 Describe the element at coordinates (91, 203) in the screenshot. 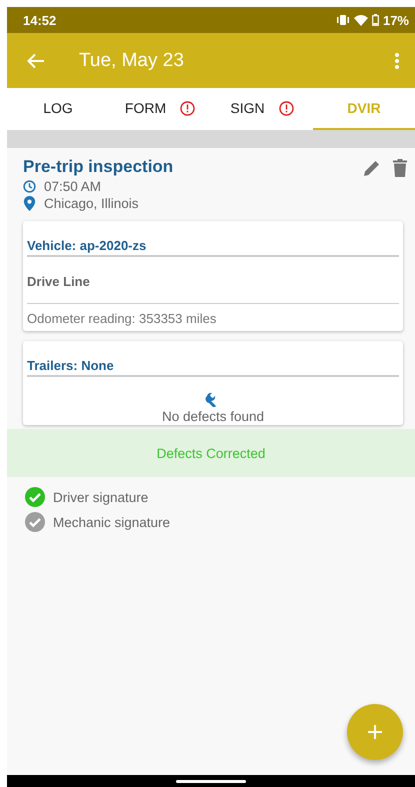

I see `inspection-location: Chicago, Illinois` at that location.